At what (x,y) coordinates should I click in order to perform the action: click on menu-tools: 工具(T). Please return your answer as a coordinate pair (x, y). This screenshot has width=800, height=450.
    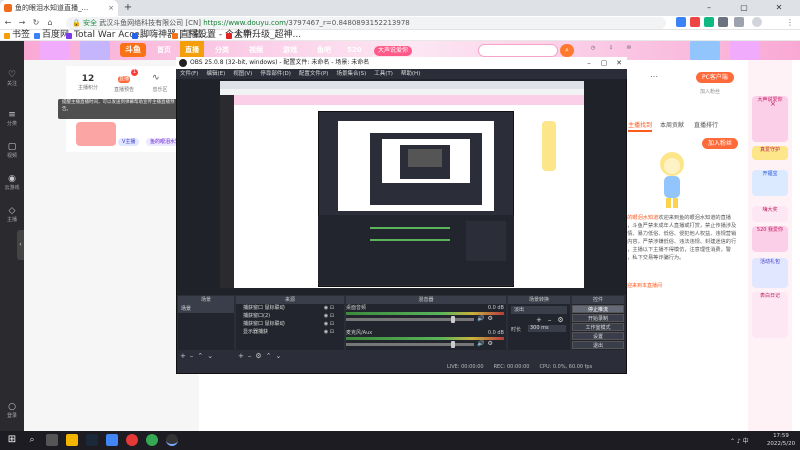
    Looking at the image, I should click on (383, 74).